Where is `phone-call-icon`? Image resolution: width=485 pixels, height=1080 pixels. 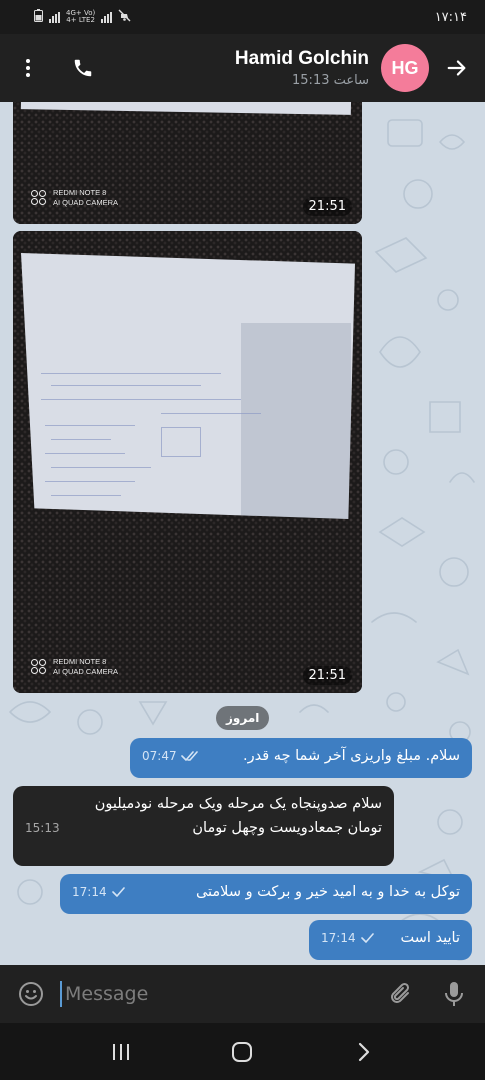
phone-call-icon is located at coordinates (83, 68).